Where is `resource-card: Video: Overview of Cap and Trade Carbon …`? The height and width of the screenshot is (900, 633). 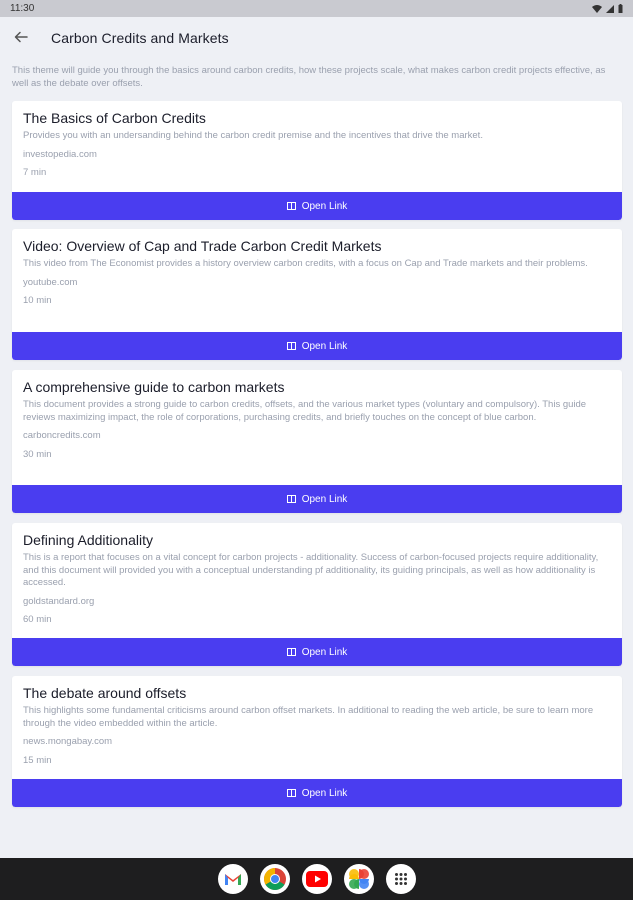 resource-card: Video: Overview of Cap and Trade Carbon … is located at coordinates (317, 294).